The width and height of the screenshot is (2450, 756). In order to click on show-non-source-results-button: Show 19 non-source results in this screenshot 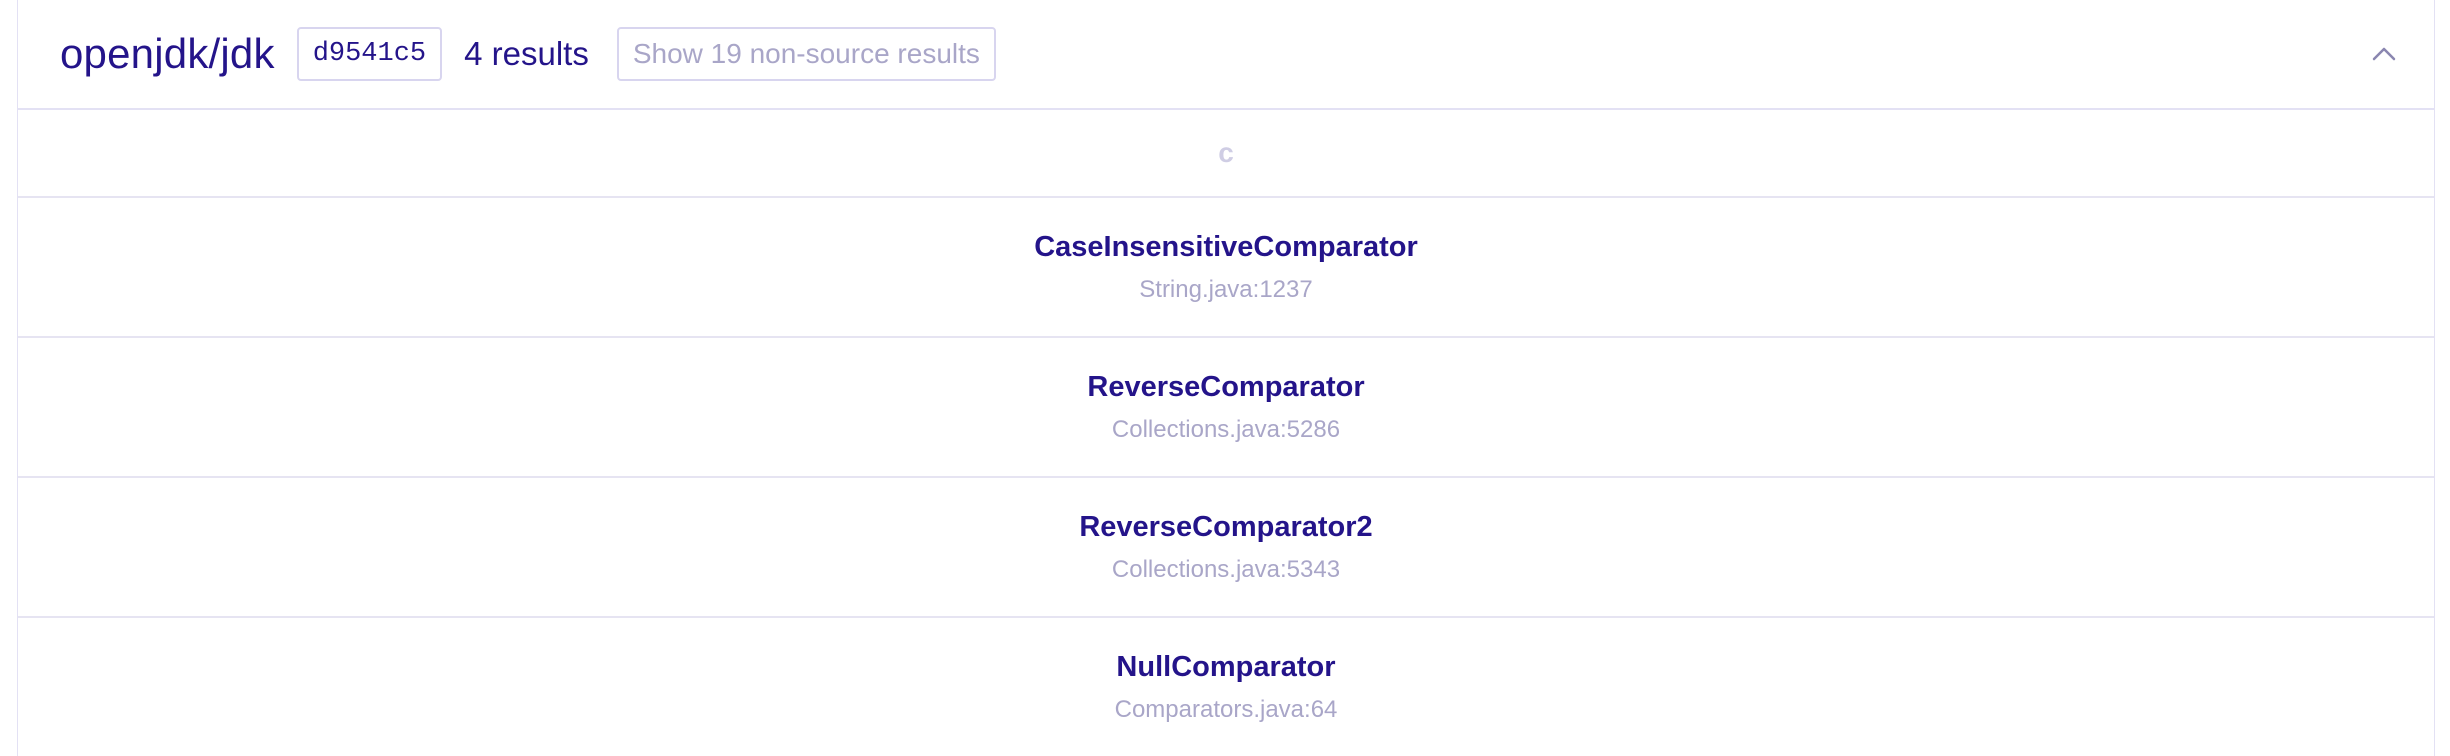, I will do `click(806, 54)`.